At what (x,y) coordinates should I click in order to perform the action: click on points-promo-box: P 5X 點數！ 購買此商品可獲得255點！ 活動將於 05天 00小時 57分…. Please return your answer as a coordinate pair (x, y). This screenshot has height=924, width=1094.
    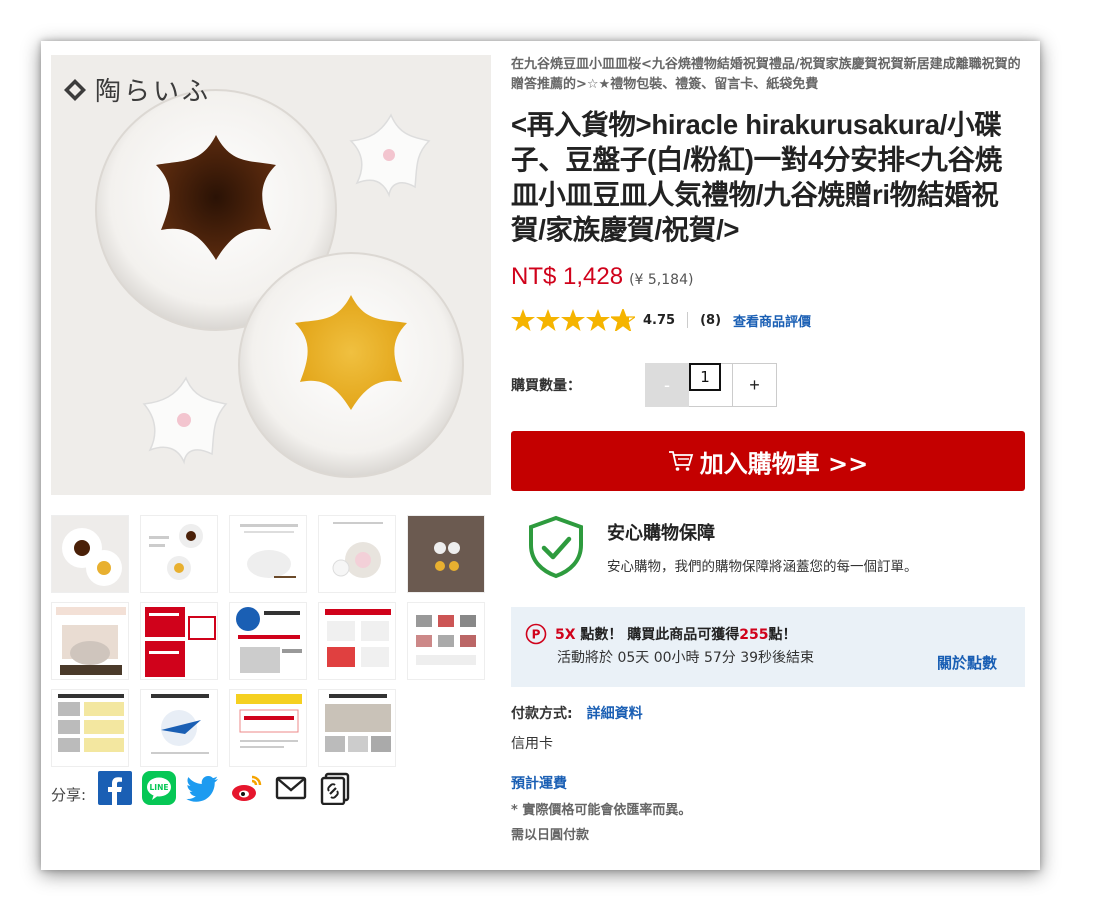
    Looking at the image, I should click on (768, 647).